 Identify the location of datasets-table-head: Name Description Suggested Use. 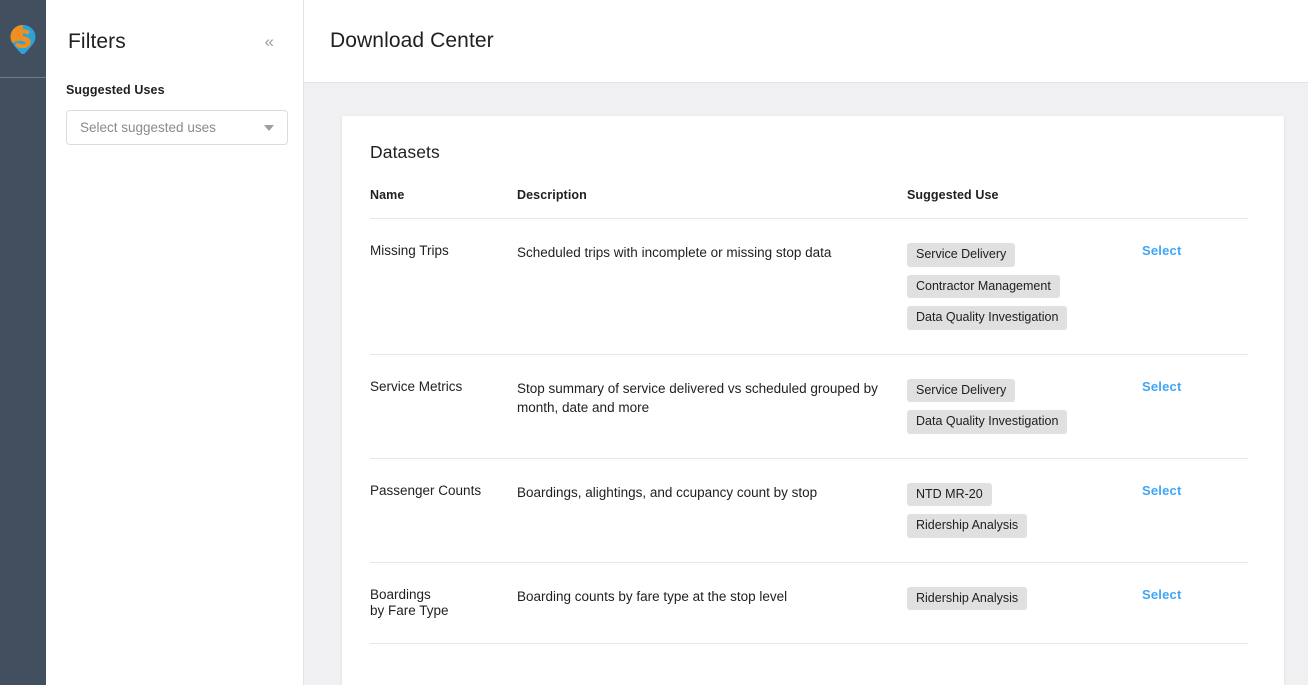
(809, 203).